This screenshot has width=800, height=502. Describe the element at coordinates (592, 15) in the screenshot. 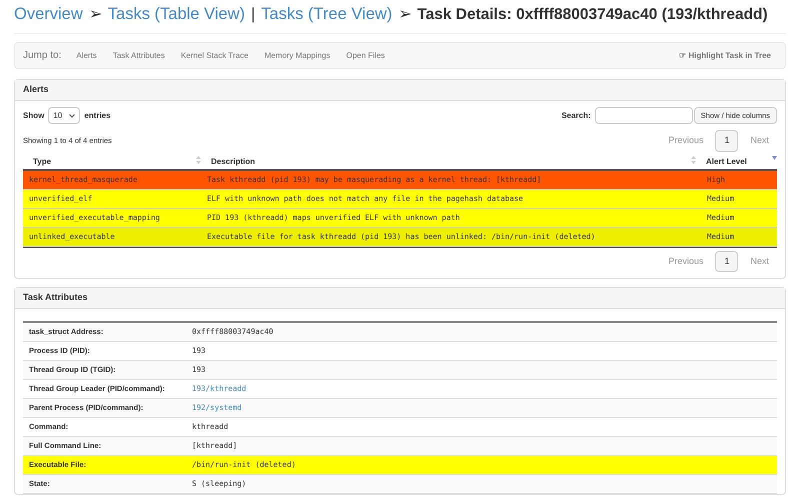

I see `page-title: Task Details: 0xffff88003749ac40 (193/kthreadd)` at that location.